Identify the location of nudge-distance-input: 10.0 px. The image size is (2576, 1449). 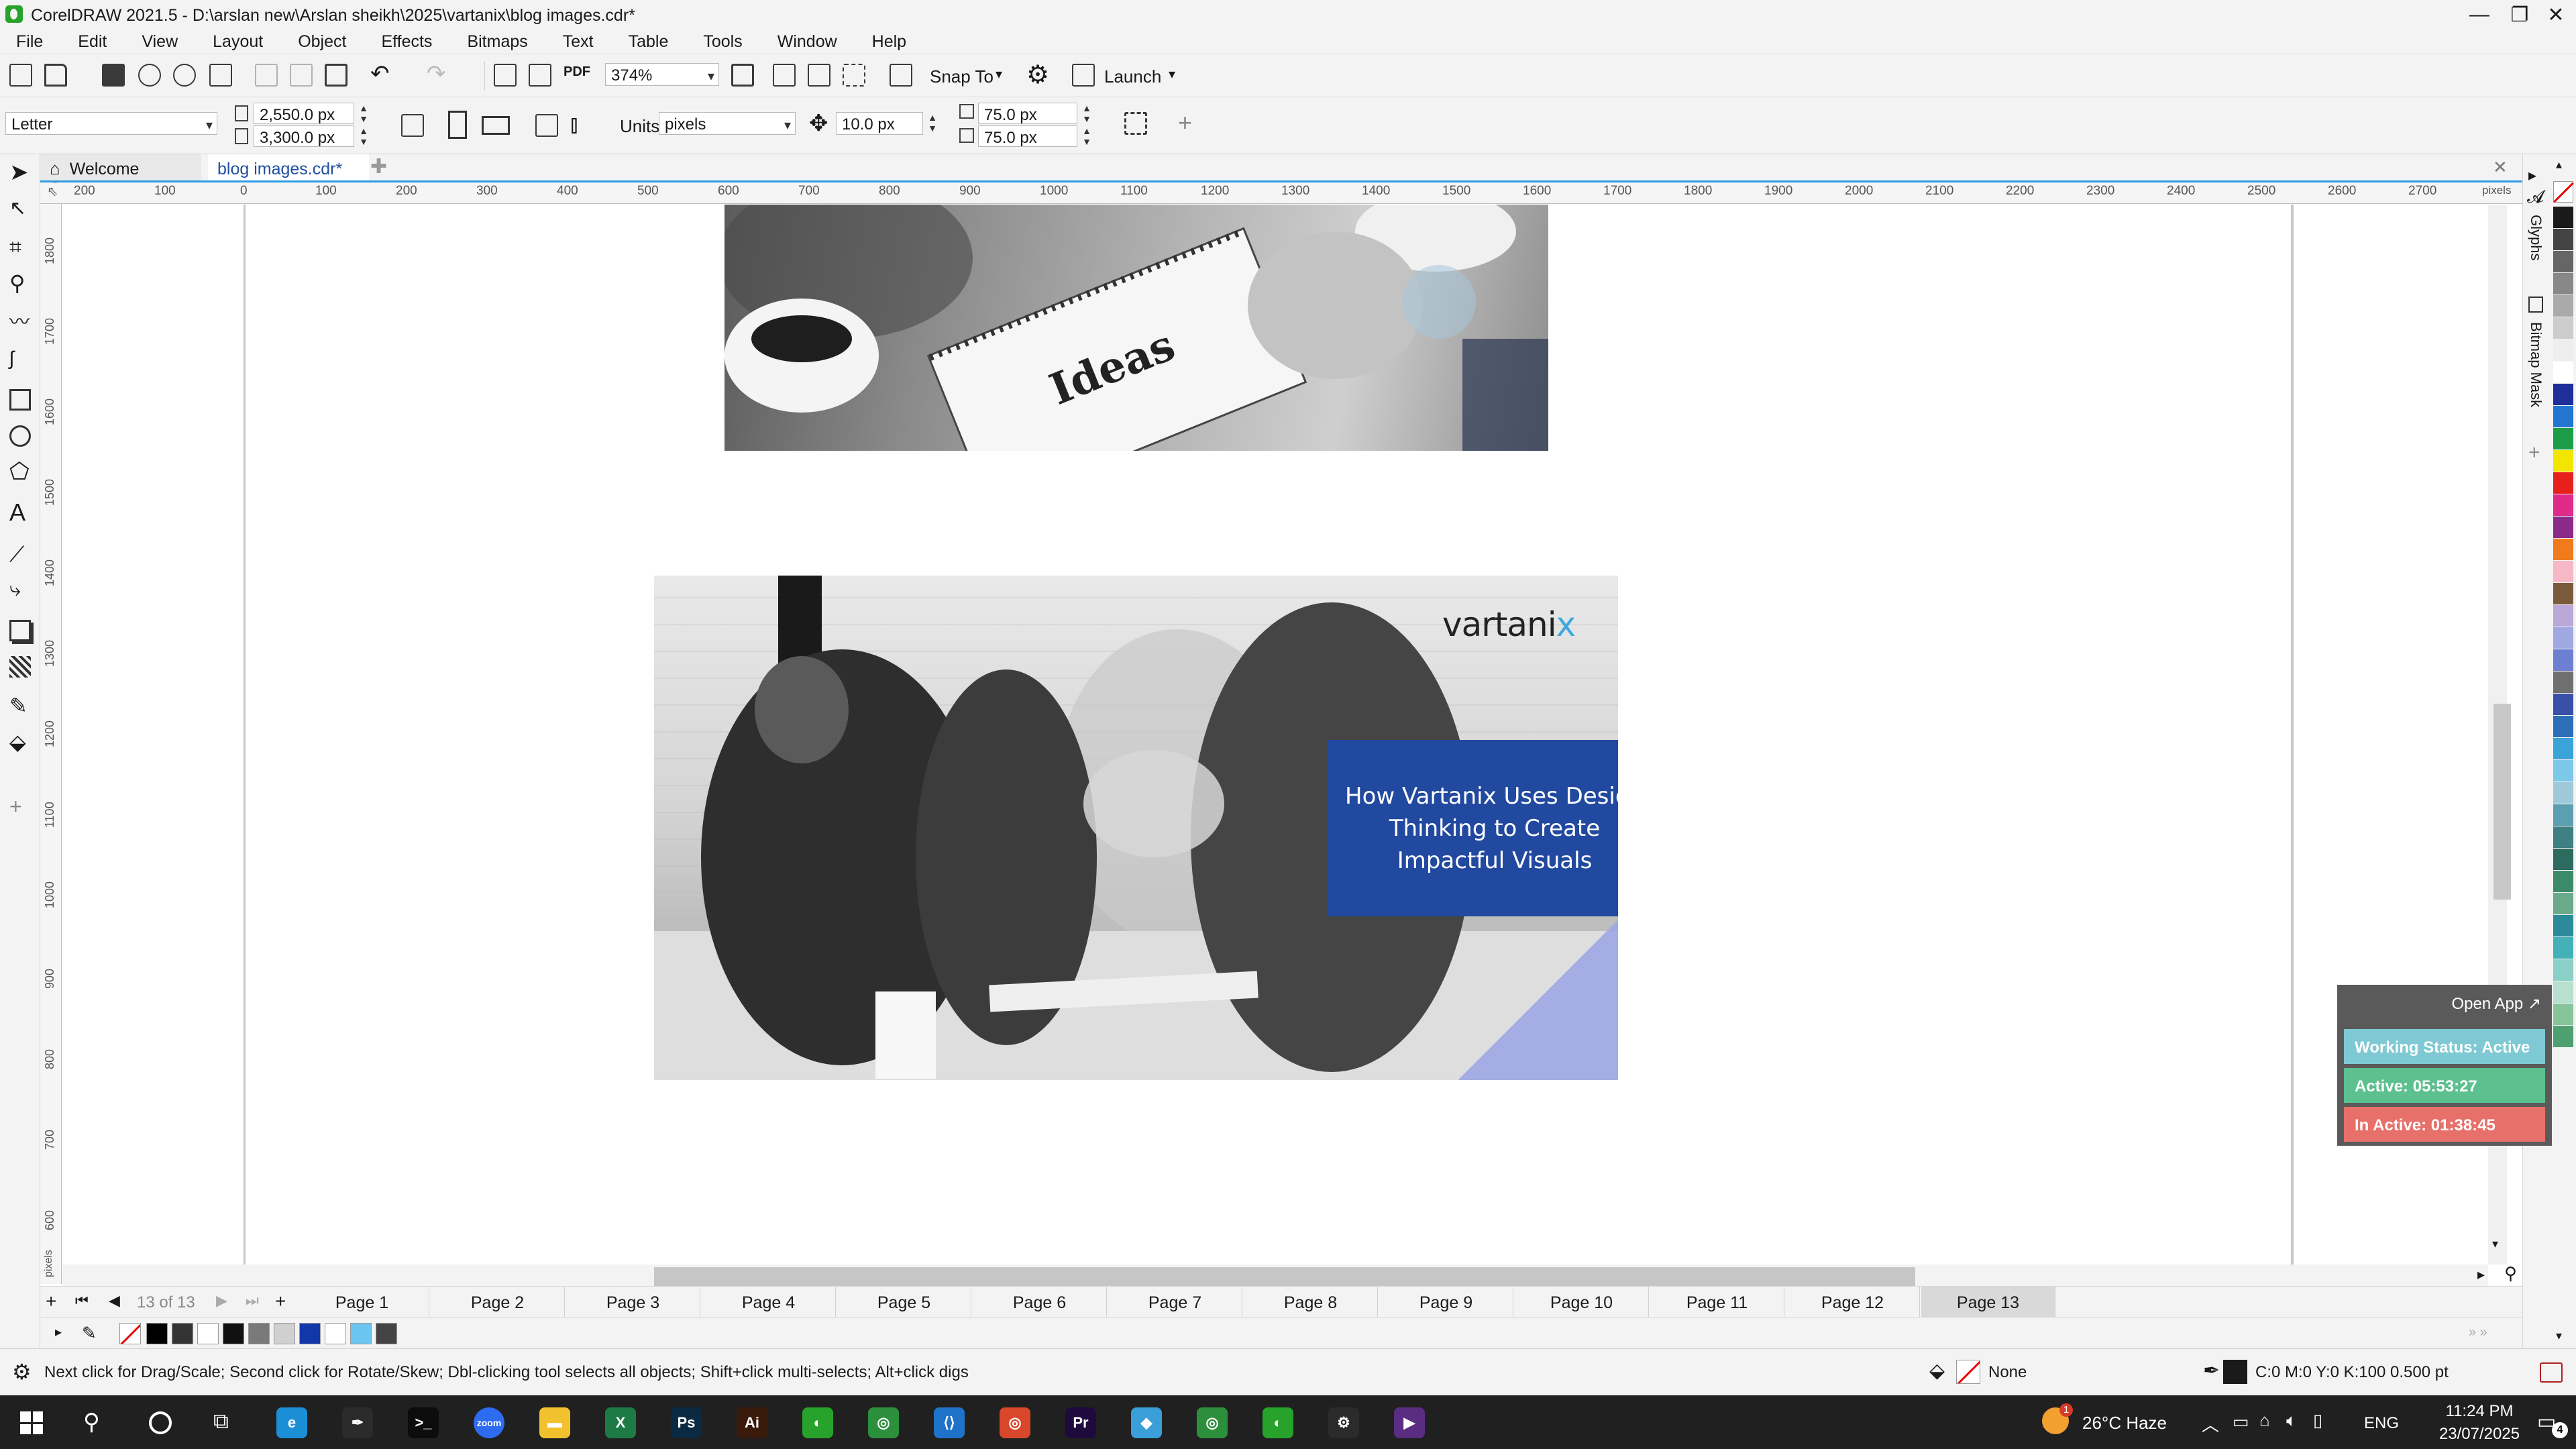
(879, 123).